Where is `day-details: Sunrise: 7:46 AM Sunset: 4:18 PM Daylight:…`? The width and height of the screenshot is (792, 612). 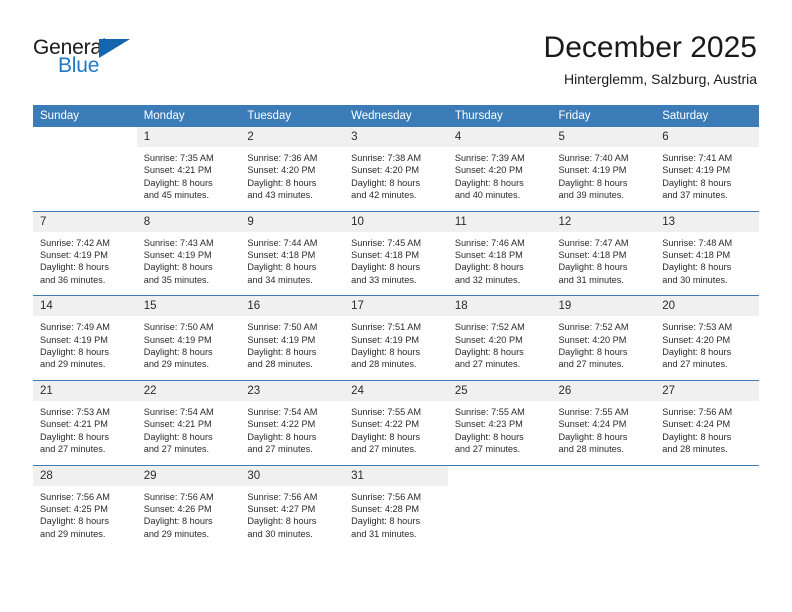 day-details: Sunrise: 7:46 AM Sunset: 4:18 PM Daylight:… is located at coordinates (500, 264).